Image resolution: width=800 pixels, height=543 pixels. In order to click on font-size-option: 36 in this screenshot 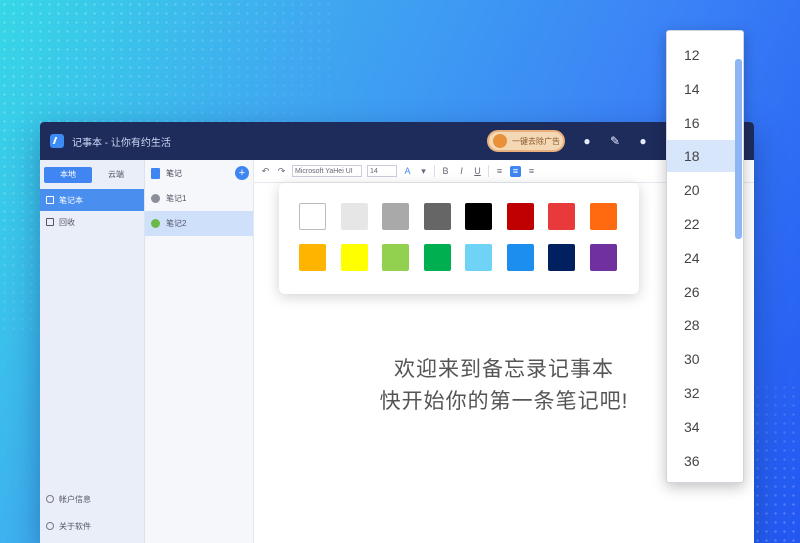, I will do `click(701, 461)`.